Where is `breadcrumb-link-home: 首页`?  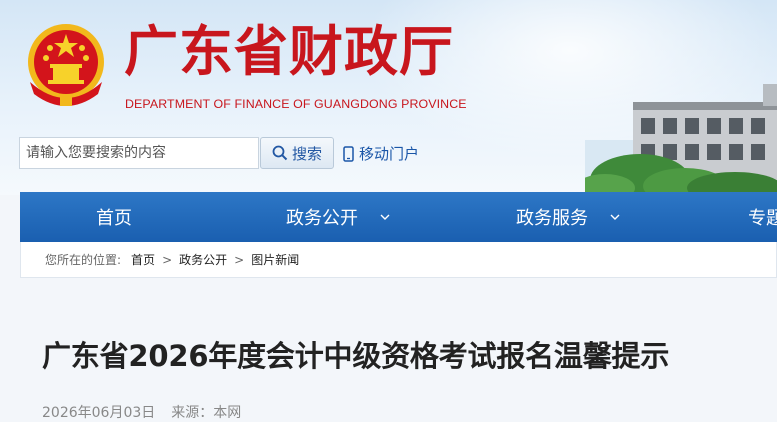
breadcrumb-link-home: 首页 is located at coordinates (143, 259).